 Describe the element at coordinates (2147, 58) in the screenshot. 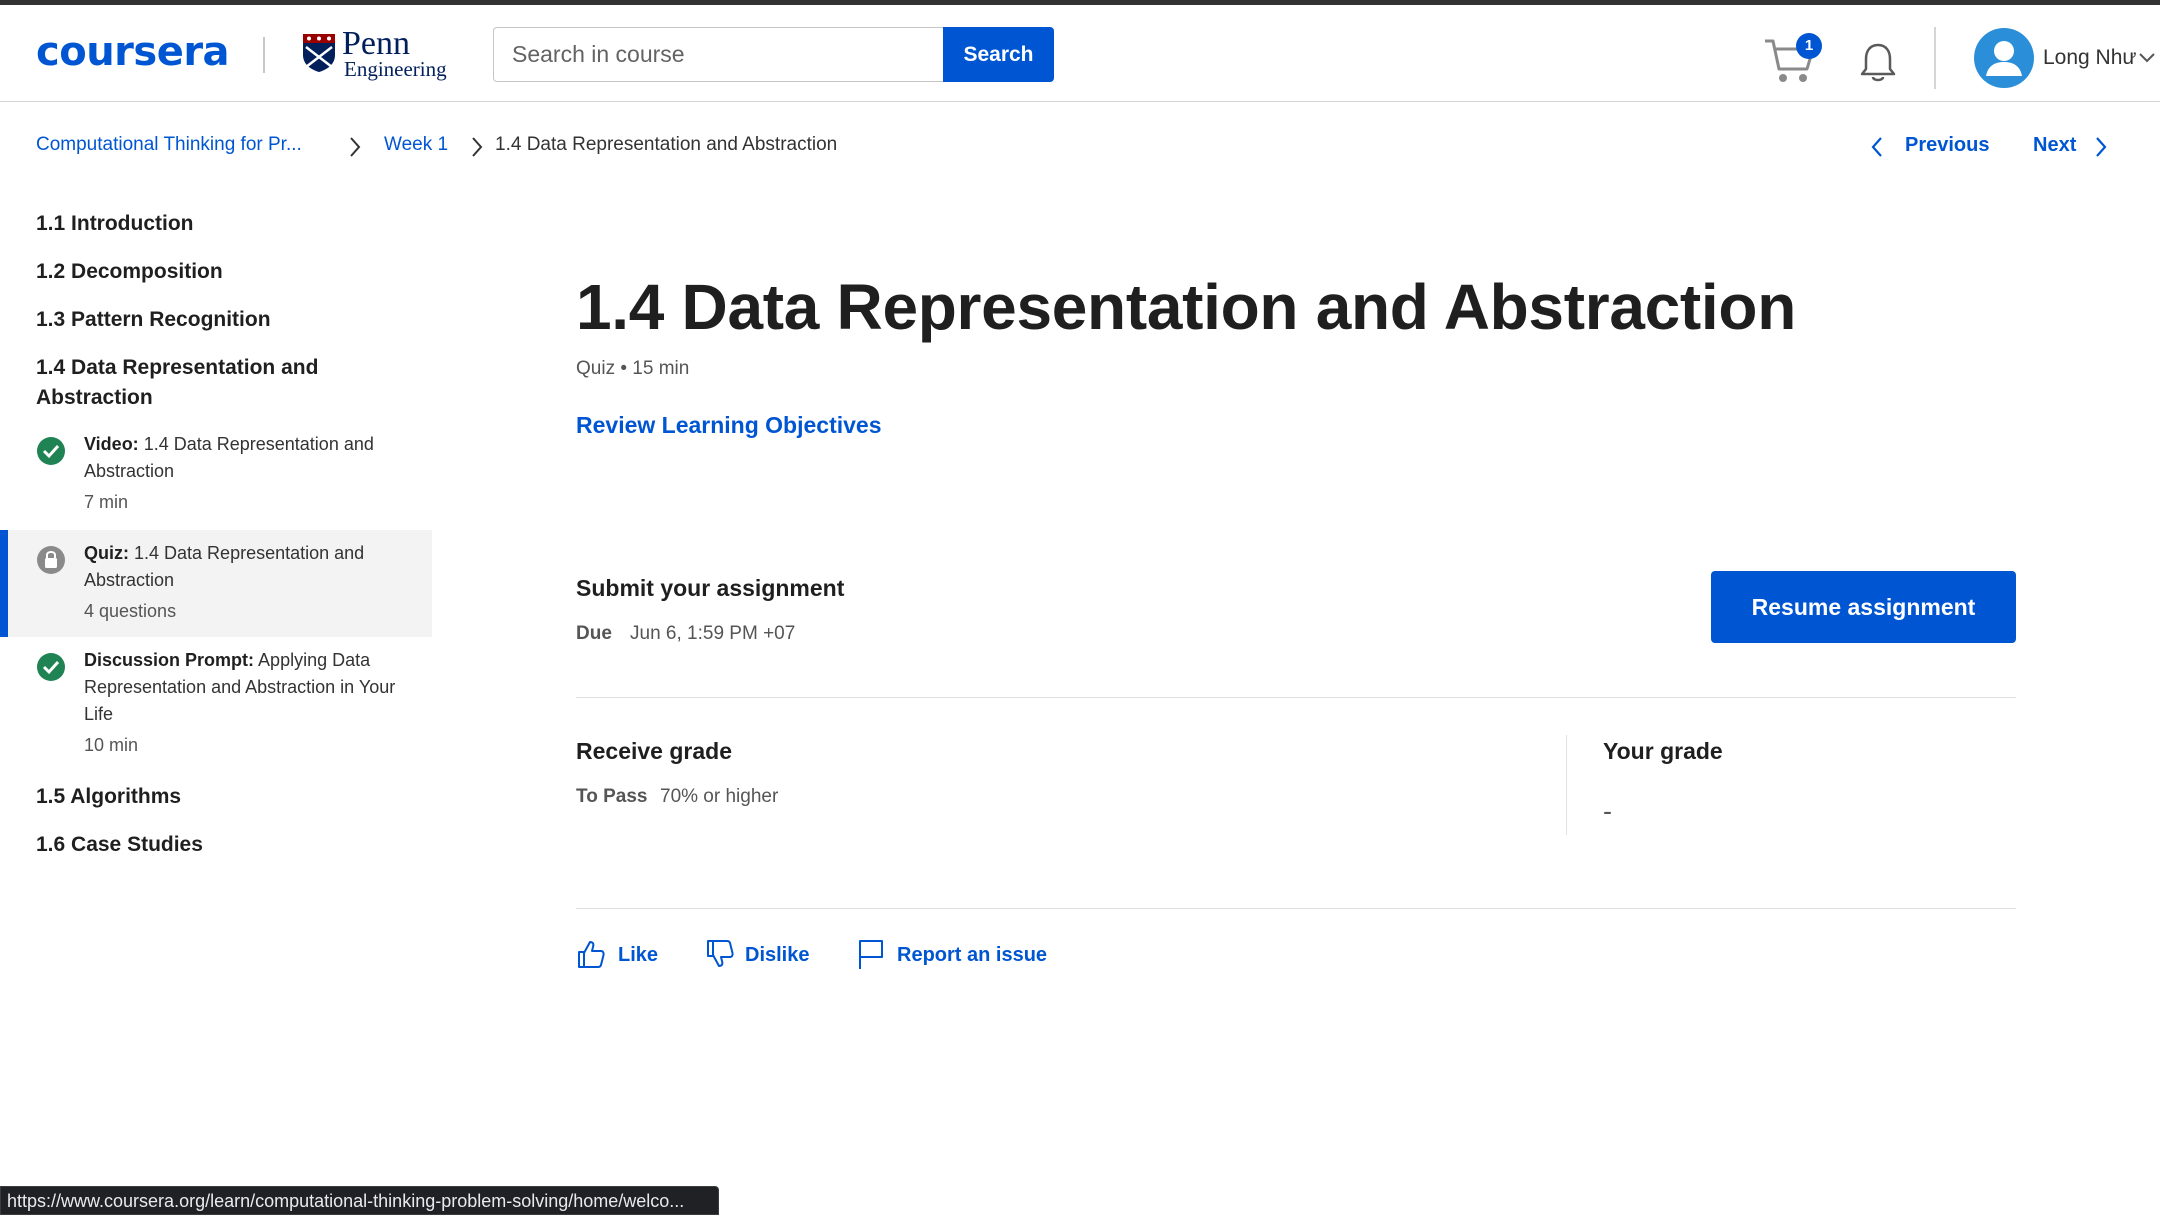

I see `chevron-down-icon` at that location.